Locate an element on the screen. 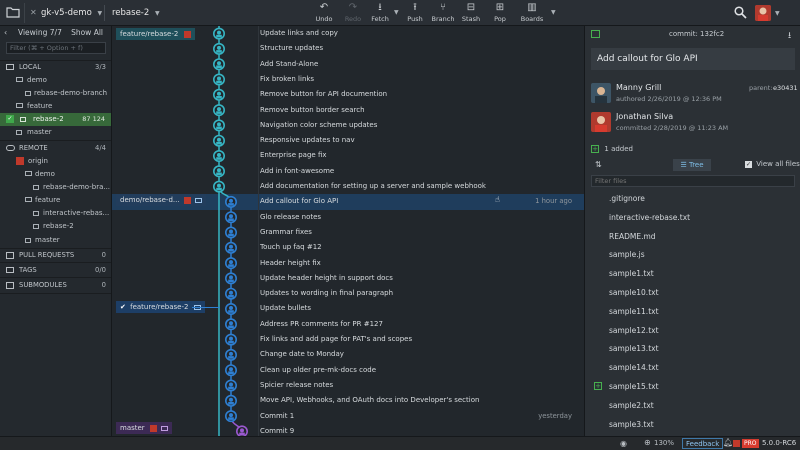 This screenshot has height=450, width=800. view-all-label: View all files is located at coordinates (778, 164).